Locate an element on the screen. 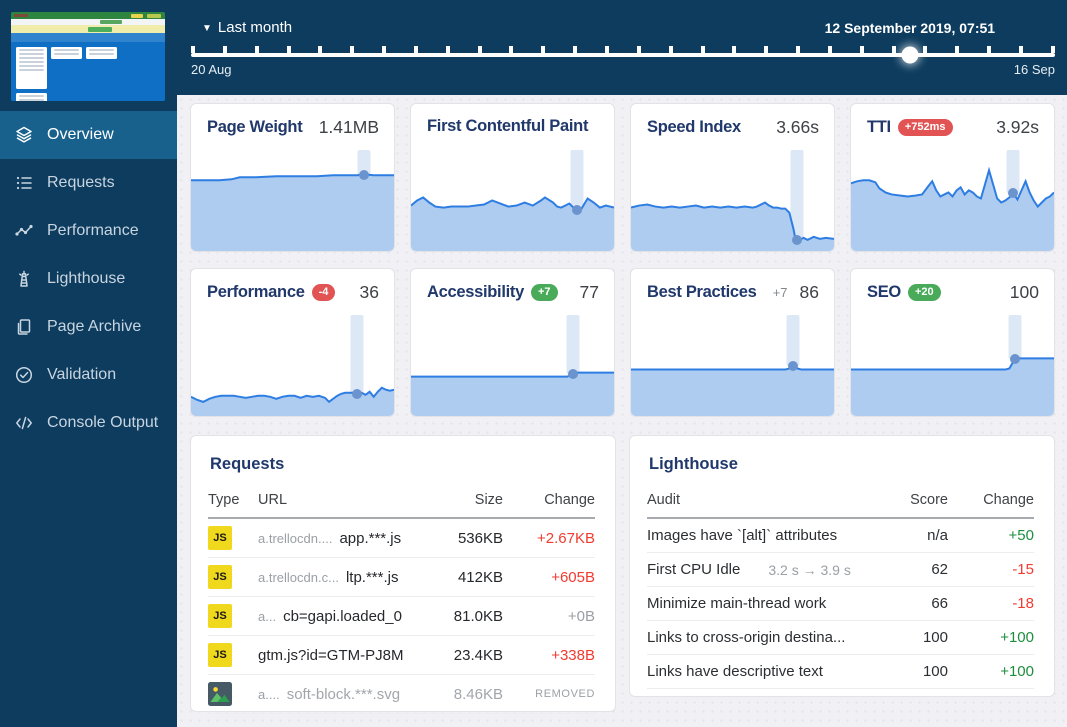 Image resolution: width=1067 pixels, height=727 pixels. metric-card-accessibility: Accessibility +7 77 is located at coordinates (512, 342).